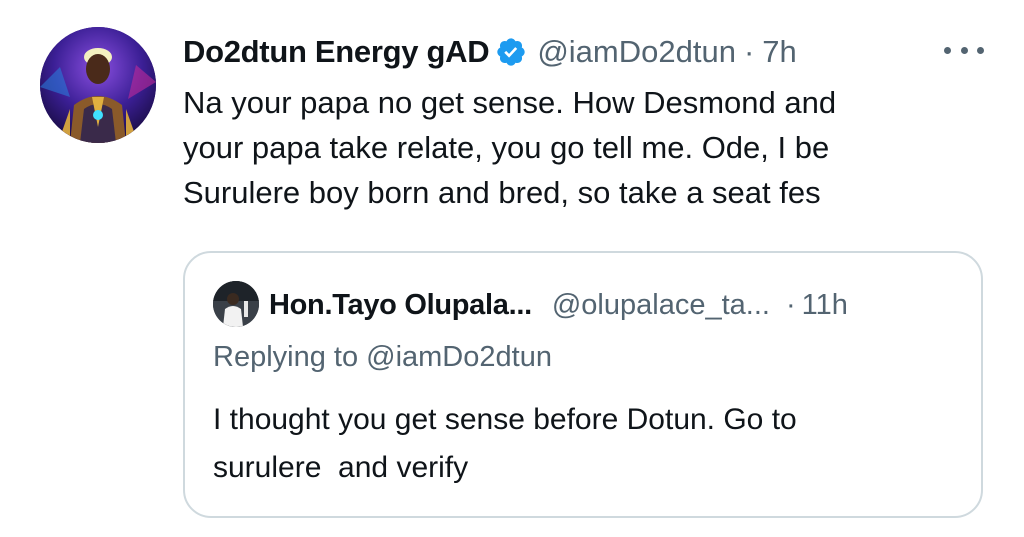 The image size is (1024, 537). What do you see at coordinates (511, 52) in the screenshot?
I see `verified-badge-icon` at bounding box center [511, 52].